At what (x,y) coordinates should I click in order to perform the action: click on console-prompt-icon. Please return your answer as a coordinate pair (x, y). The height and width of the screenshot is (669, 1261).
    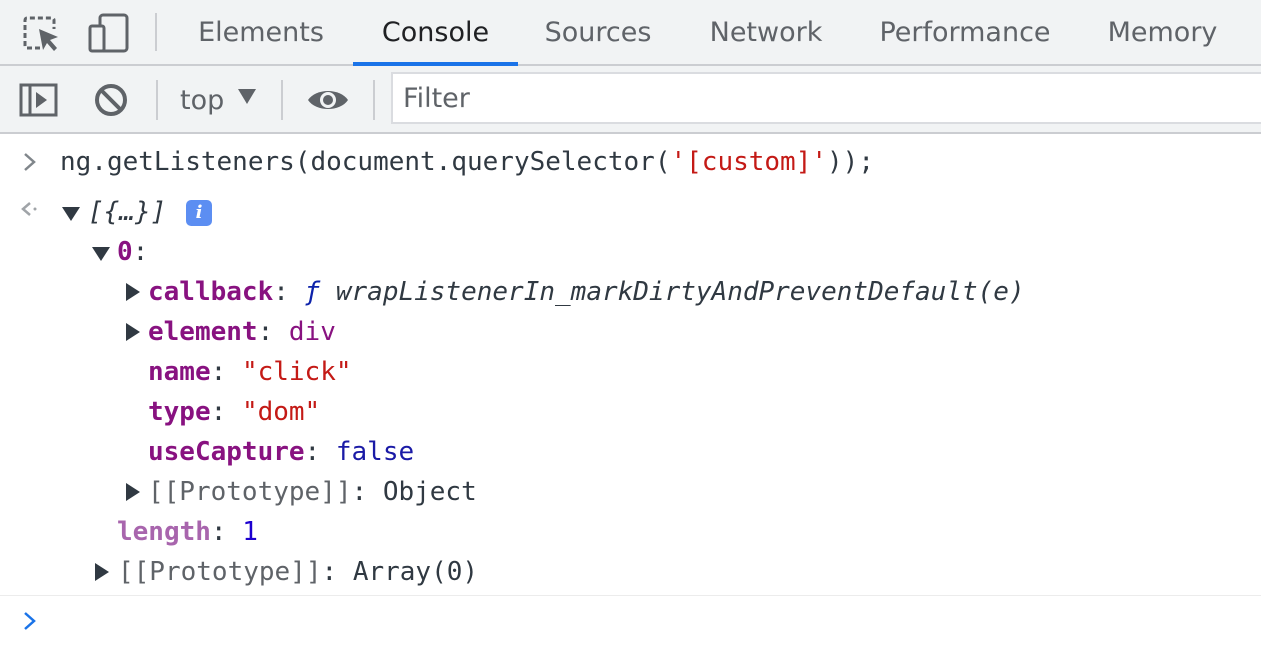
    Looking at the image, I should click on (30, 624).